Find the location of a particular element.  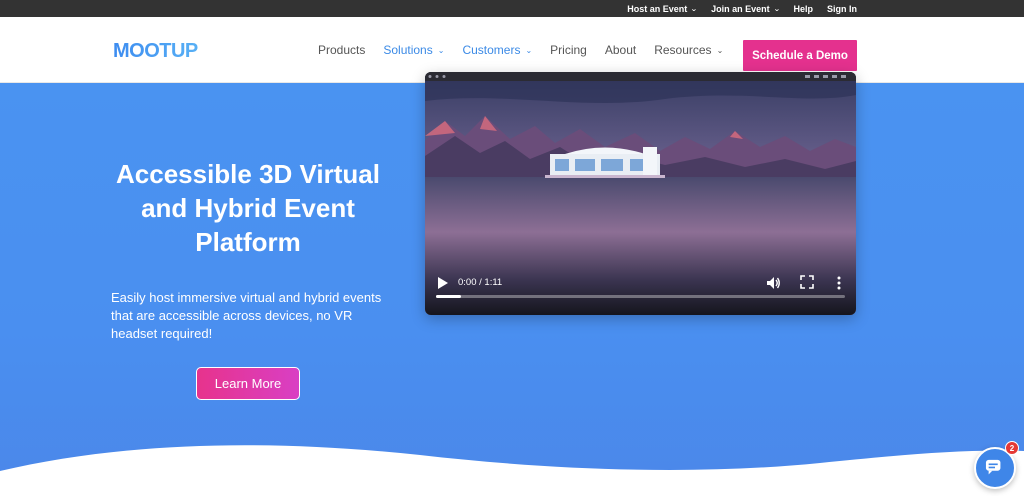

chat-icon is located at coordinates (993, 467).